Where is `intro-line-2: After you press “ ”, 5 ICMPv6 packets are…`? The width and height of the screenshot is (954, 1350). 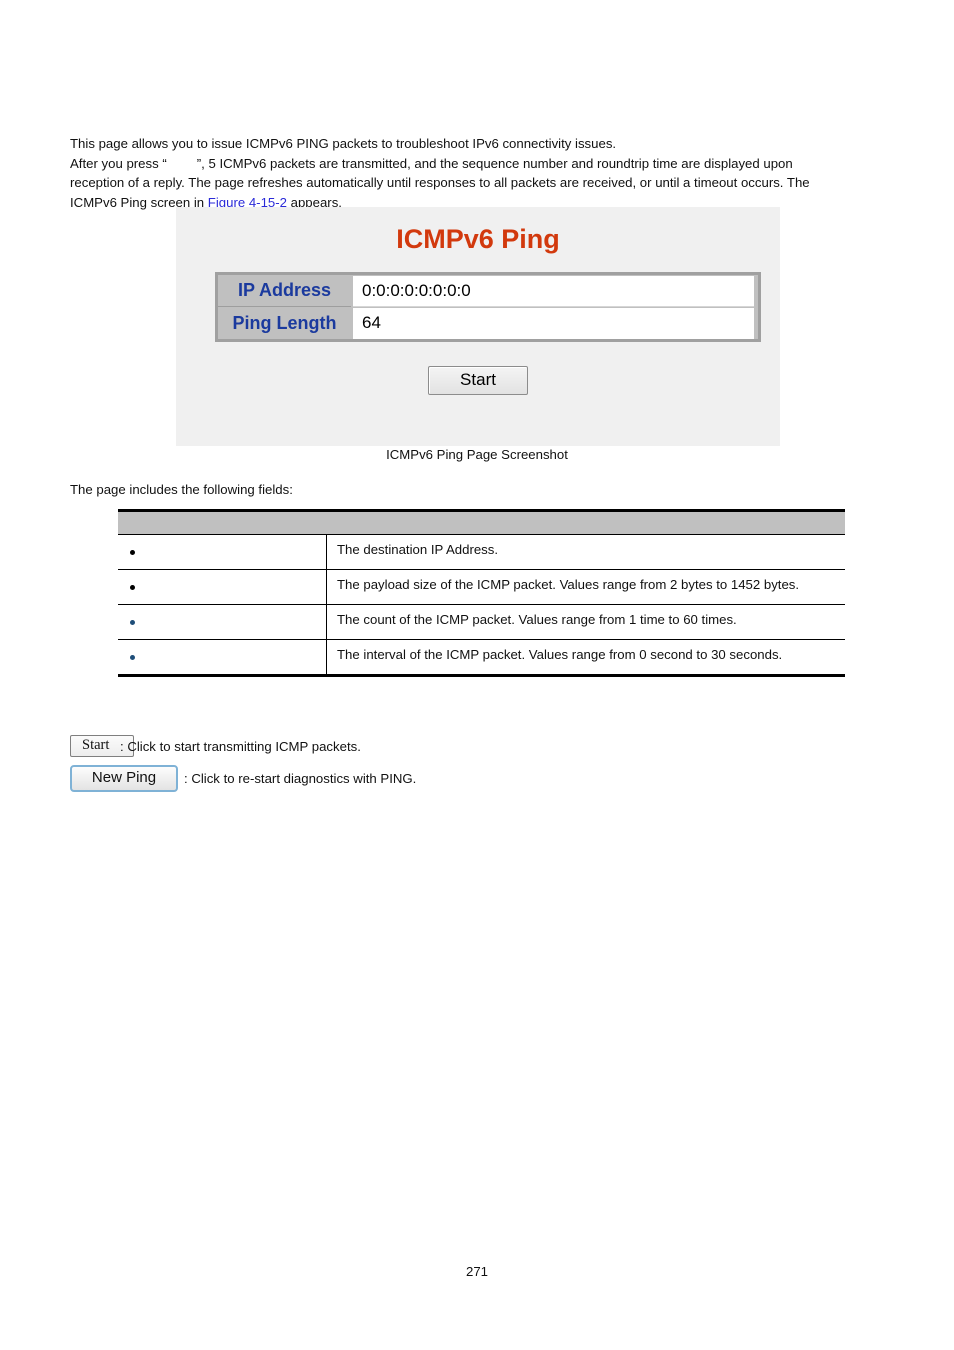
intro-line-2: After you press “ ”, 5 ICMPv6 packets are… is located at coordinates (479, 164).